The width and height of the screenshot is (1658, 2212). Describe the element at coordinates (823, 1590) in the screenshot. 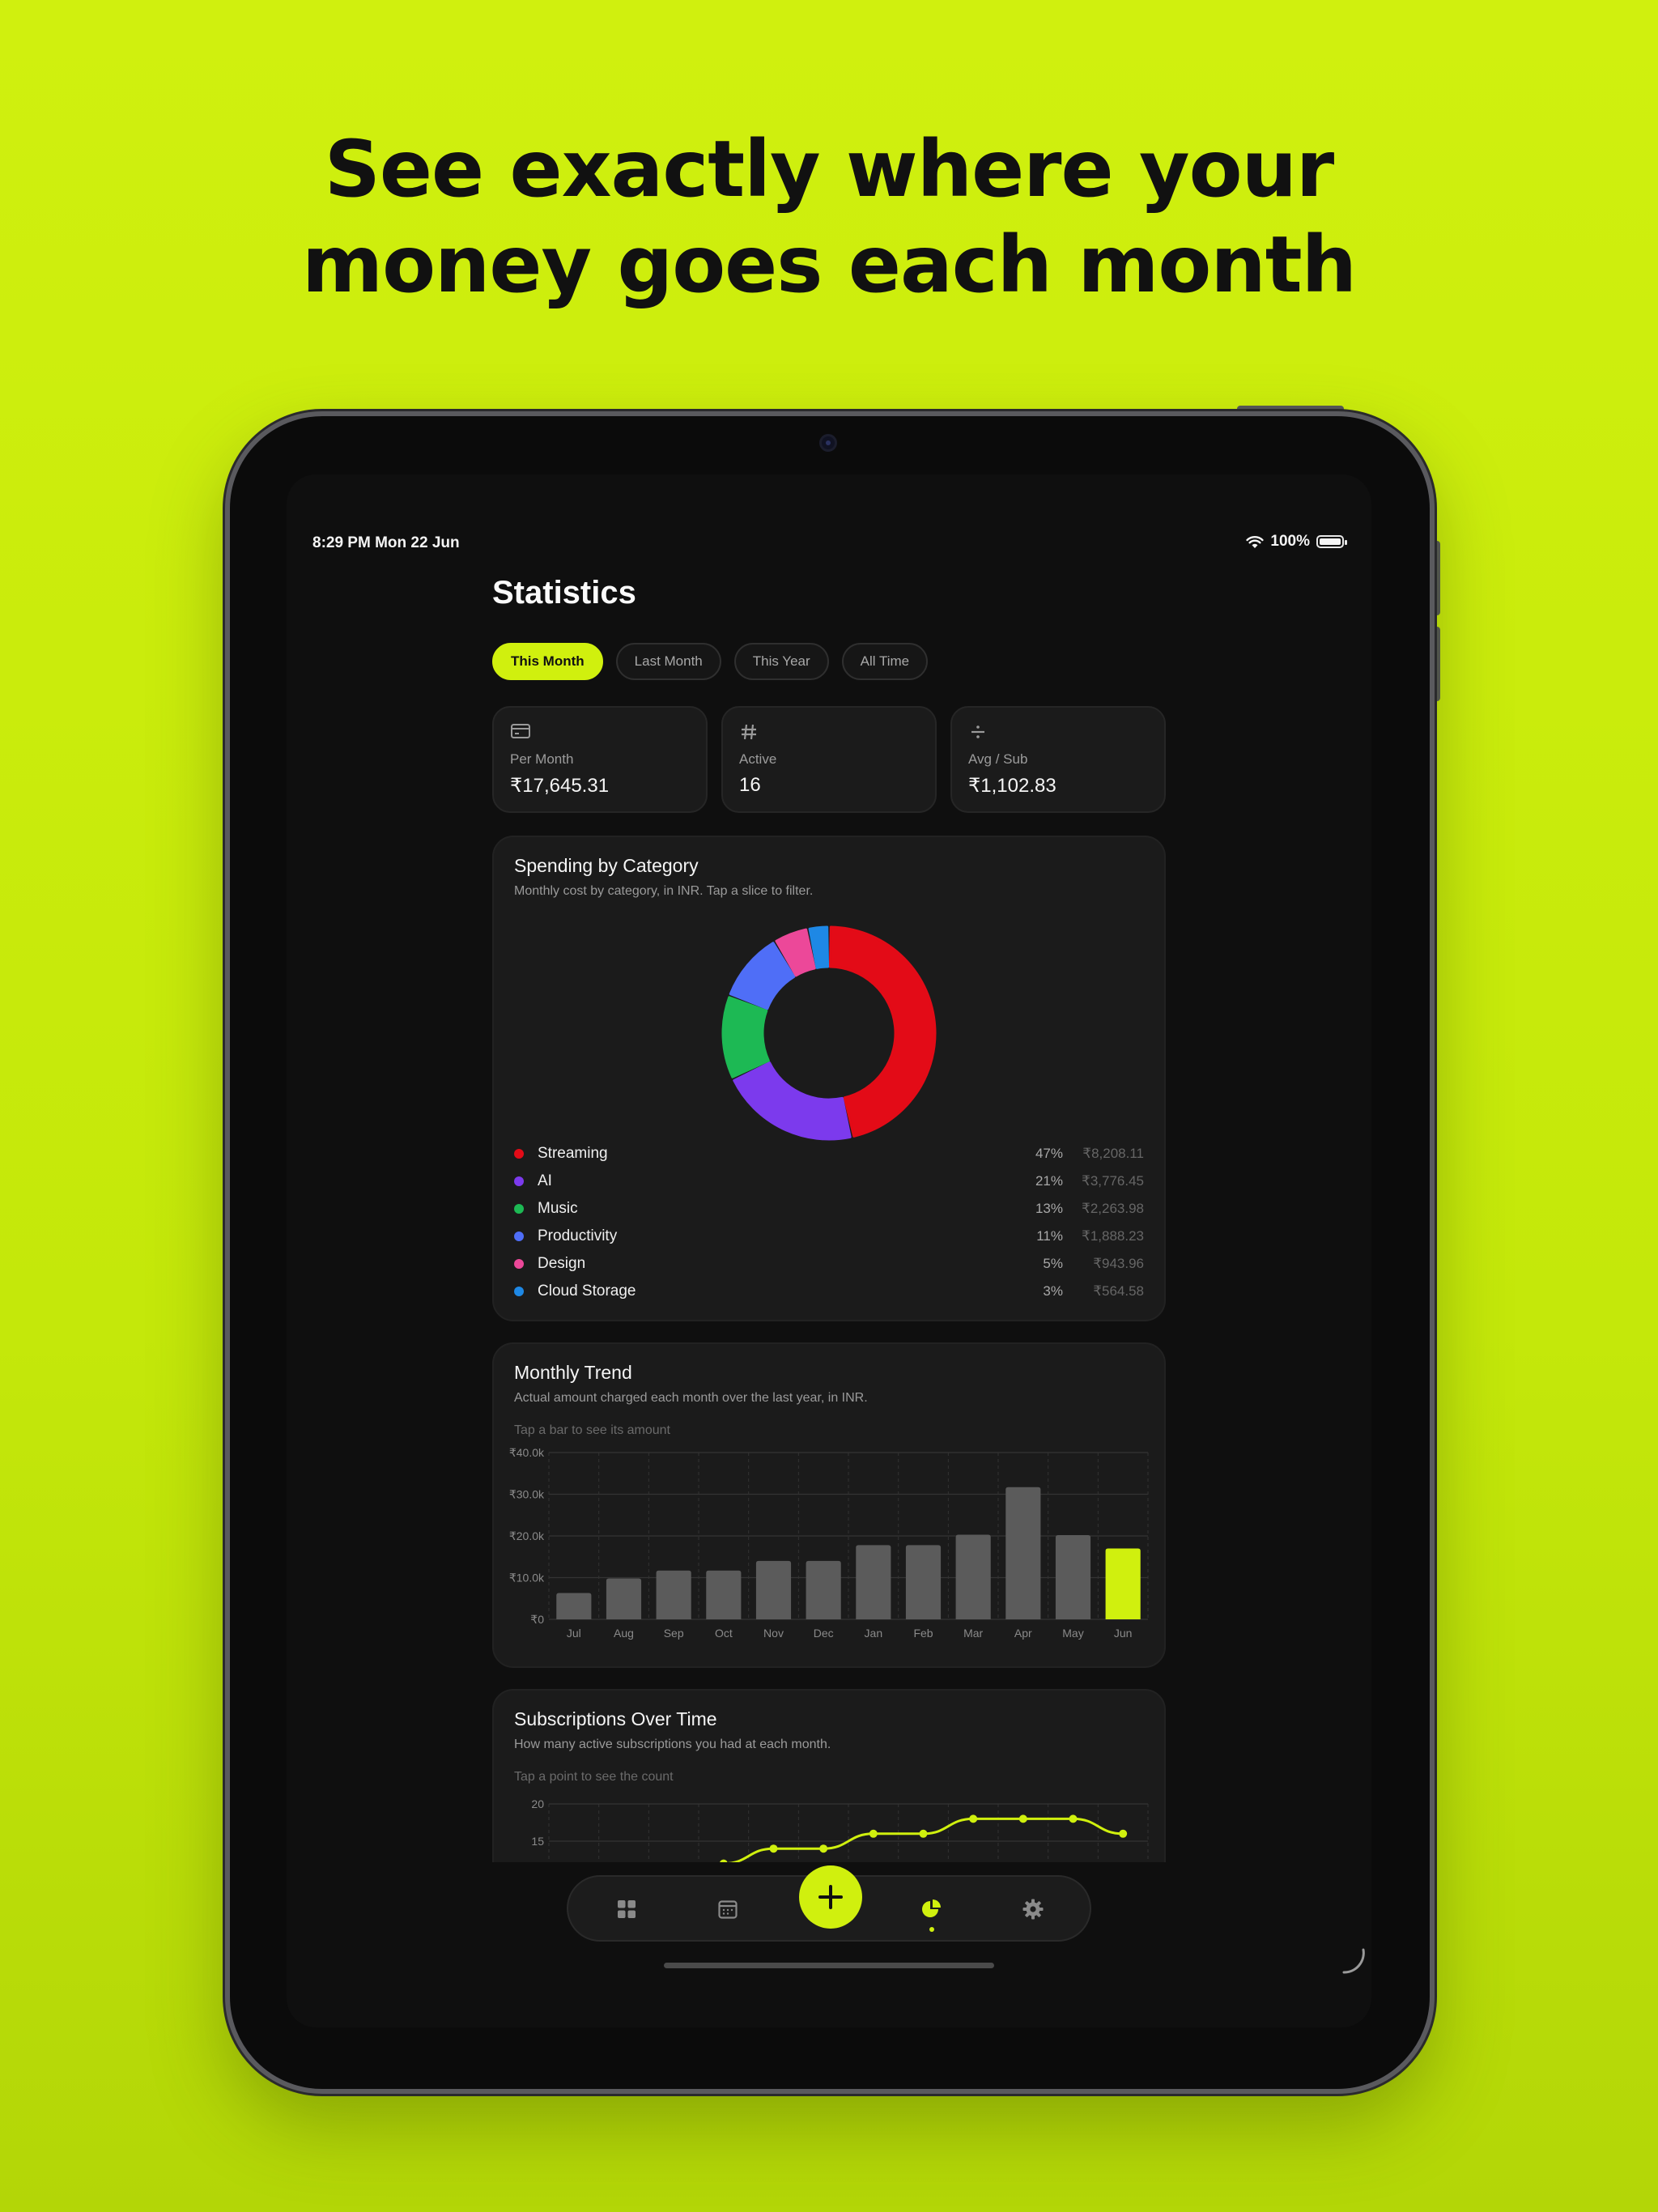

I see `bar-dec` at that location.